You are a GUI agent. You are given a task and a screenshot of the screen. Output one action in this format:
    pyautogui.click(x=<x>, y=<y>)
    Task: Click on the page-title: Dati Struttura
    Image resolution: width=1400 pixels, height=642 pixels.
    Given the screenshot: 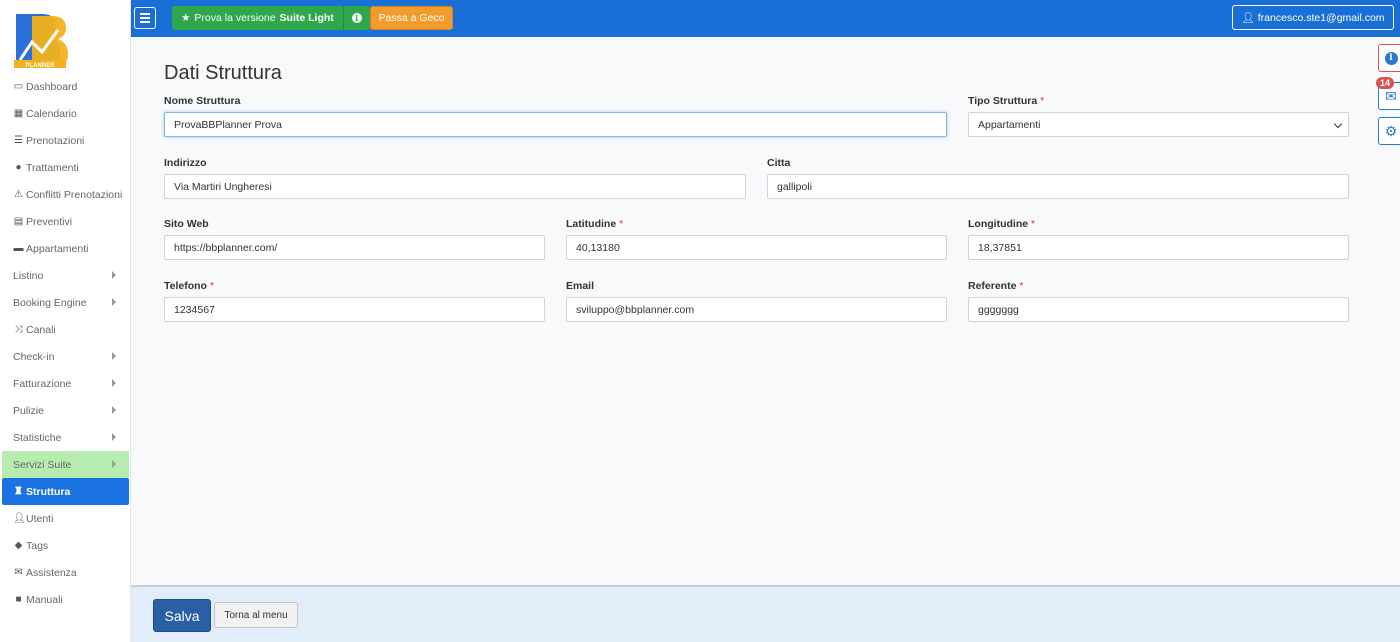 What is the action you would take?
    pyautogui.click(x=223, y=73)
    